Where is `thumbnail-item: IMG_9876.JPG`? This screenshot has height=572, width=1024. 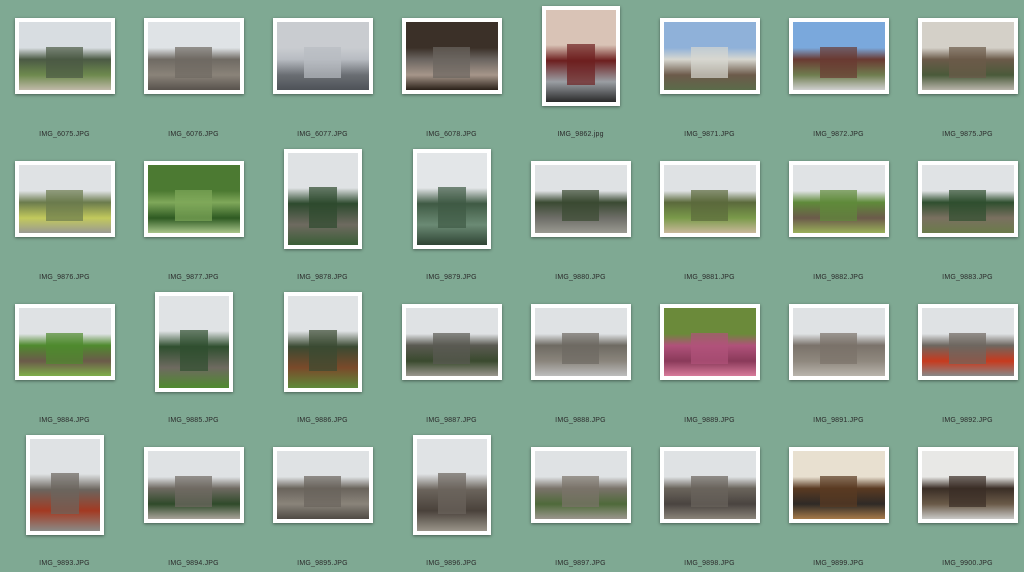 thumbnail-item: IMG_9876.JPG is located at coordinates (64, 214).